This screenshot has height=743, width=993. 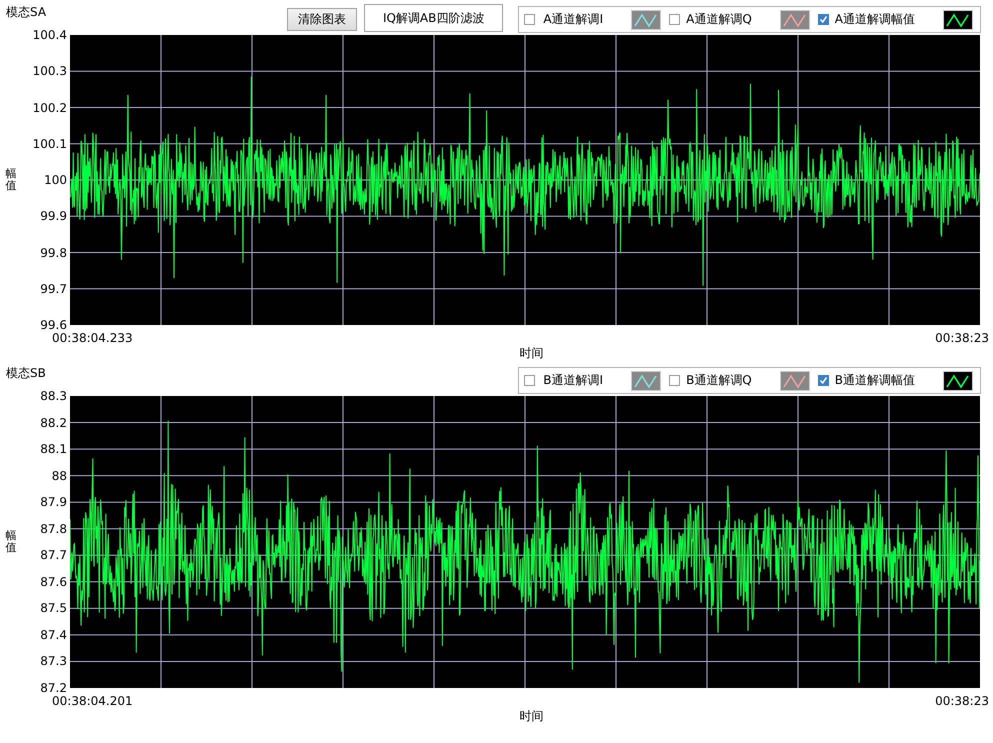 I want to click on legend-label: A通道解调I, so click(x=573, y=19).